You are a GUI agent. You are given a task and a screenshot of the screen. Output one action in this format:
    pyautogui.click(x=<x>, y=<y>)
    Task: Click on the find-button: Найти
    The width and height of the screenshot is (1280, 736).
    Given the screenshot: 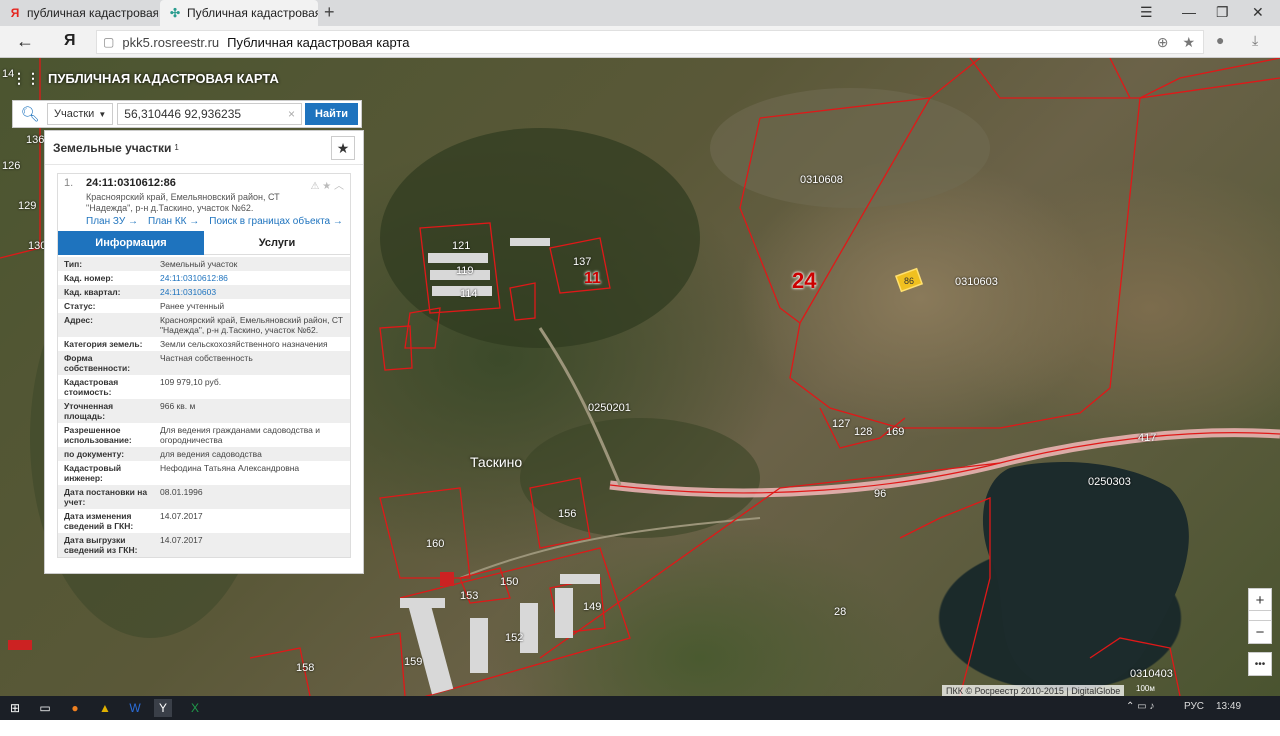 What is the action you would take?
    pyautogui.click(x=331, y=114)
    